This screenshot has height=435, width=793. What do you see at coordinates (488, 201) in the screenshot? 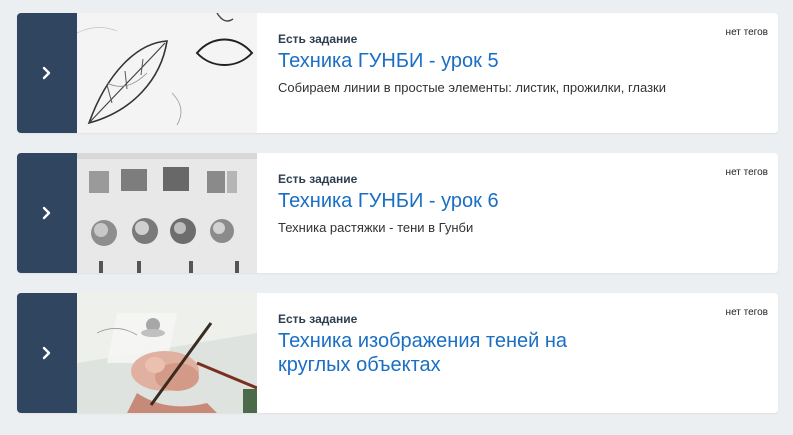
I see `lesson-title: Техника ГУНБИ - урок 6` at bounding box center [488, 201].